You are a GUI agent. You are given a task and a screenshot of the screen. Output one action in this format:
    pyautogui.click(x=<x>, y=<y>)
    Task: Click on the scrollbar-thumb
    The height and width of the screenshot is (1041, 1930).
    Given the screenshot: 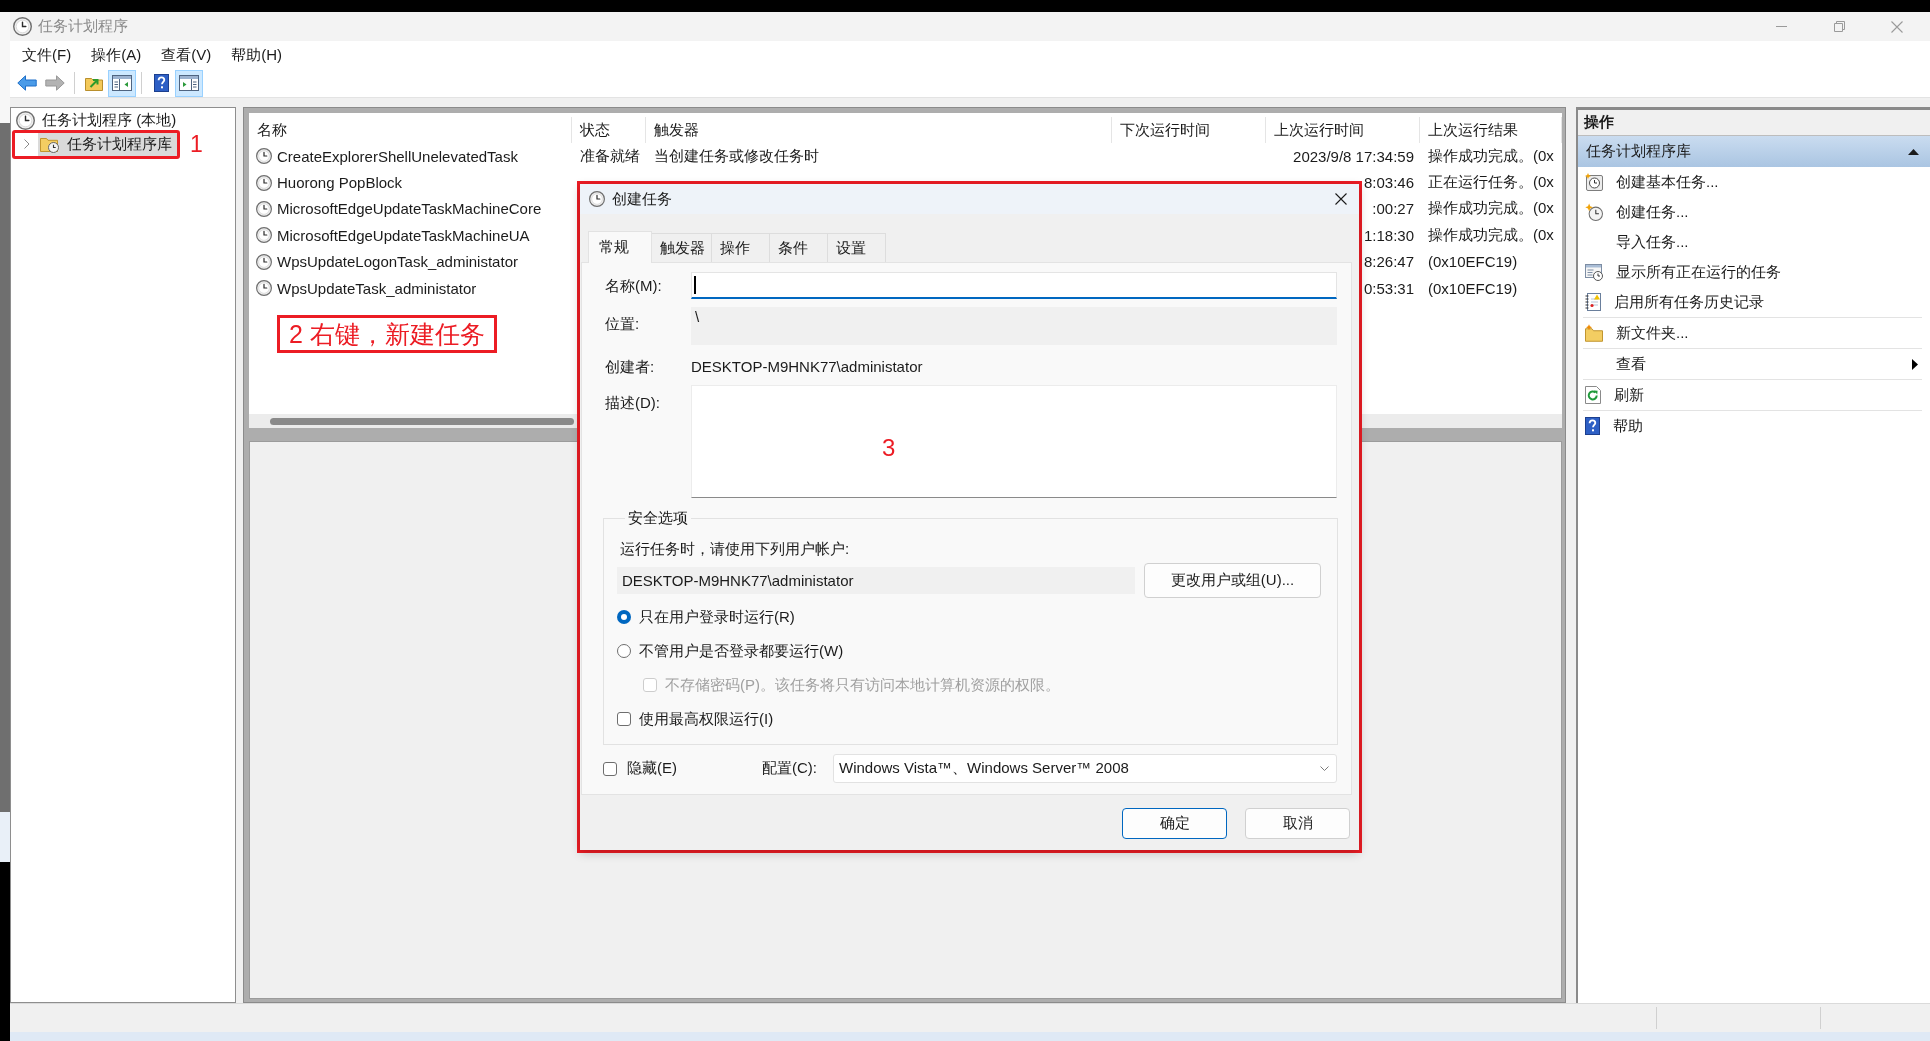 What is the action you would take?
    pyautogui.click(x=422, y=421)
    